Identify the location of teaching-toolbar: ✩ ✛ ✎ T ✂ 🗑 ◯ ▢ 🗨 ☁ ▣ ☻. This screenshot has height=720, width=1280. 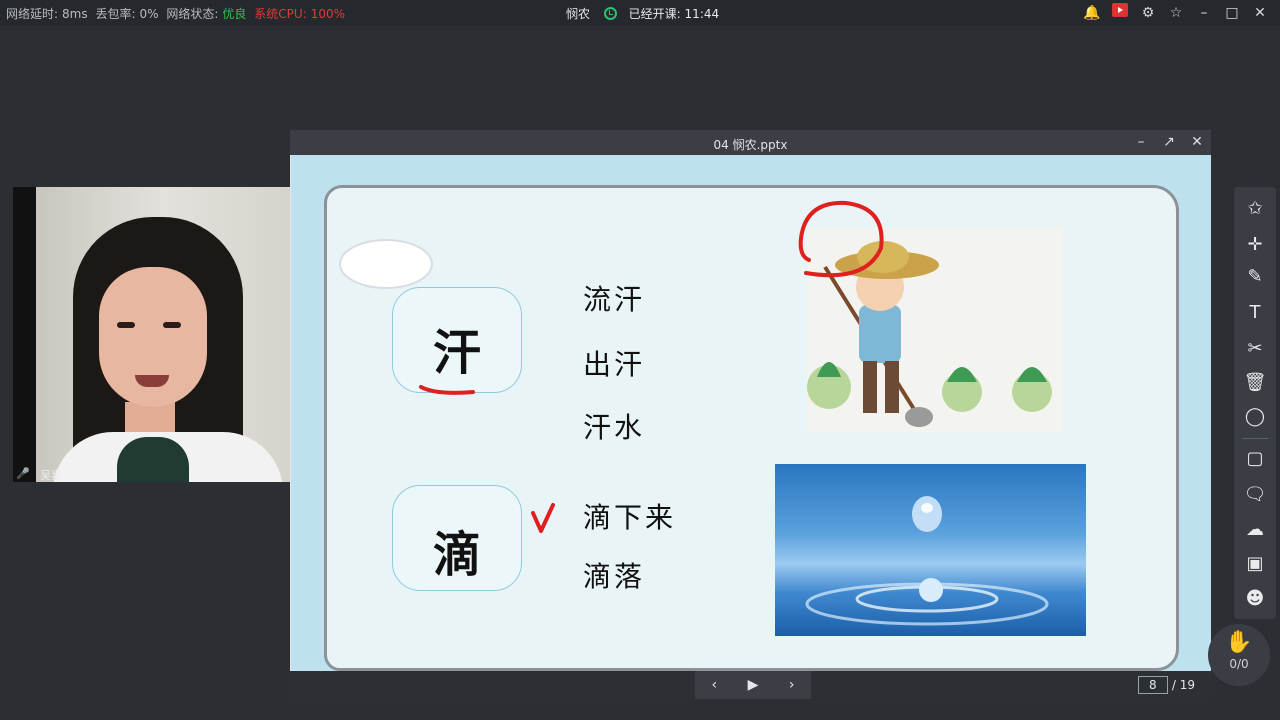
(1255, 403).